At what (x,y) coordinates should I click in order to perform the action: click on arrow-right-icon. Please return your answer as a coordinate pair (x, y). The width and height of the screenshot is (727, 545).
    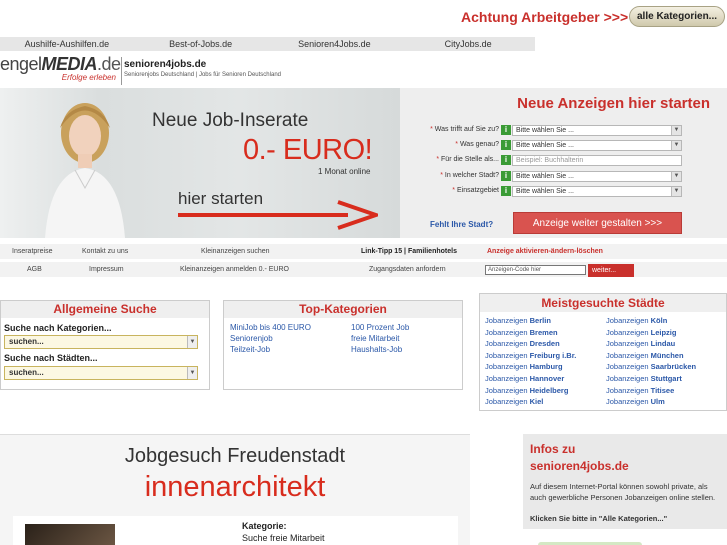
    Looking at the image, I should click on (278, 215).